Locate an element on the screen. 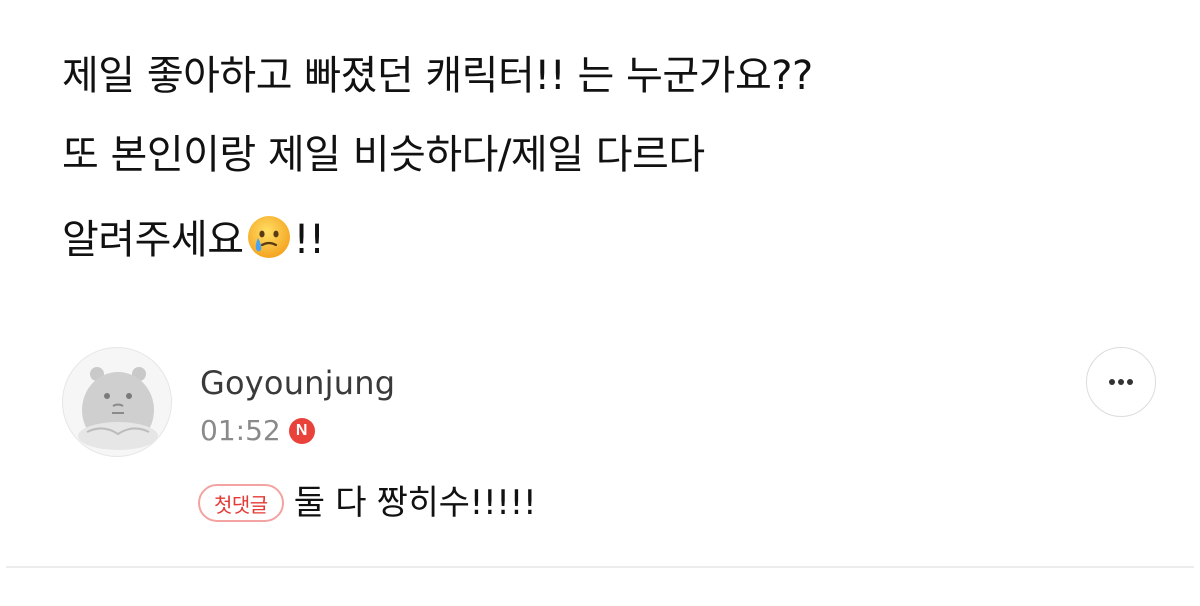 Image resolution: width=1200 pixels, height=606 pixels. post-text-line-3-text: 알려주세요 is located at coordinates (153, 240).